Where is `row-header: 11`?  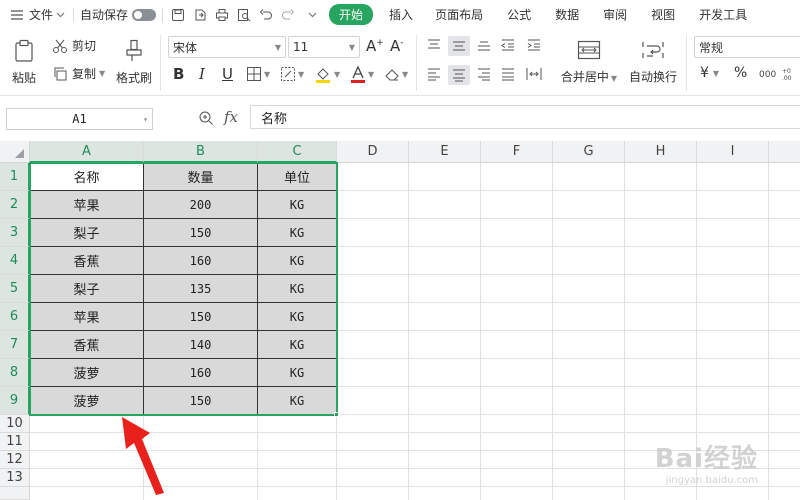 row-header: 11 is located at coordinates (15, 442).